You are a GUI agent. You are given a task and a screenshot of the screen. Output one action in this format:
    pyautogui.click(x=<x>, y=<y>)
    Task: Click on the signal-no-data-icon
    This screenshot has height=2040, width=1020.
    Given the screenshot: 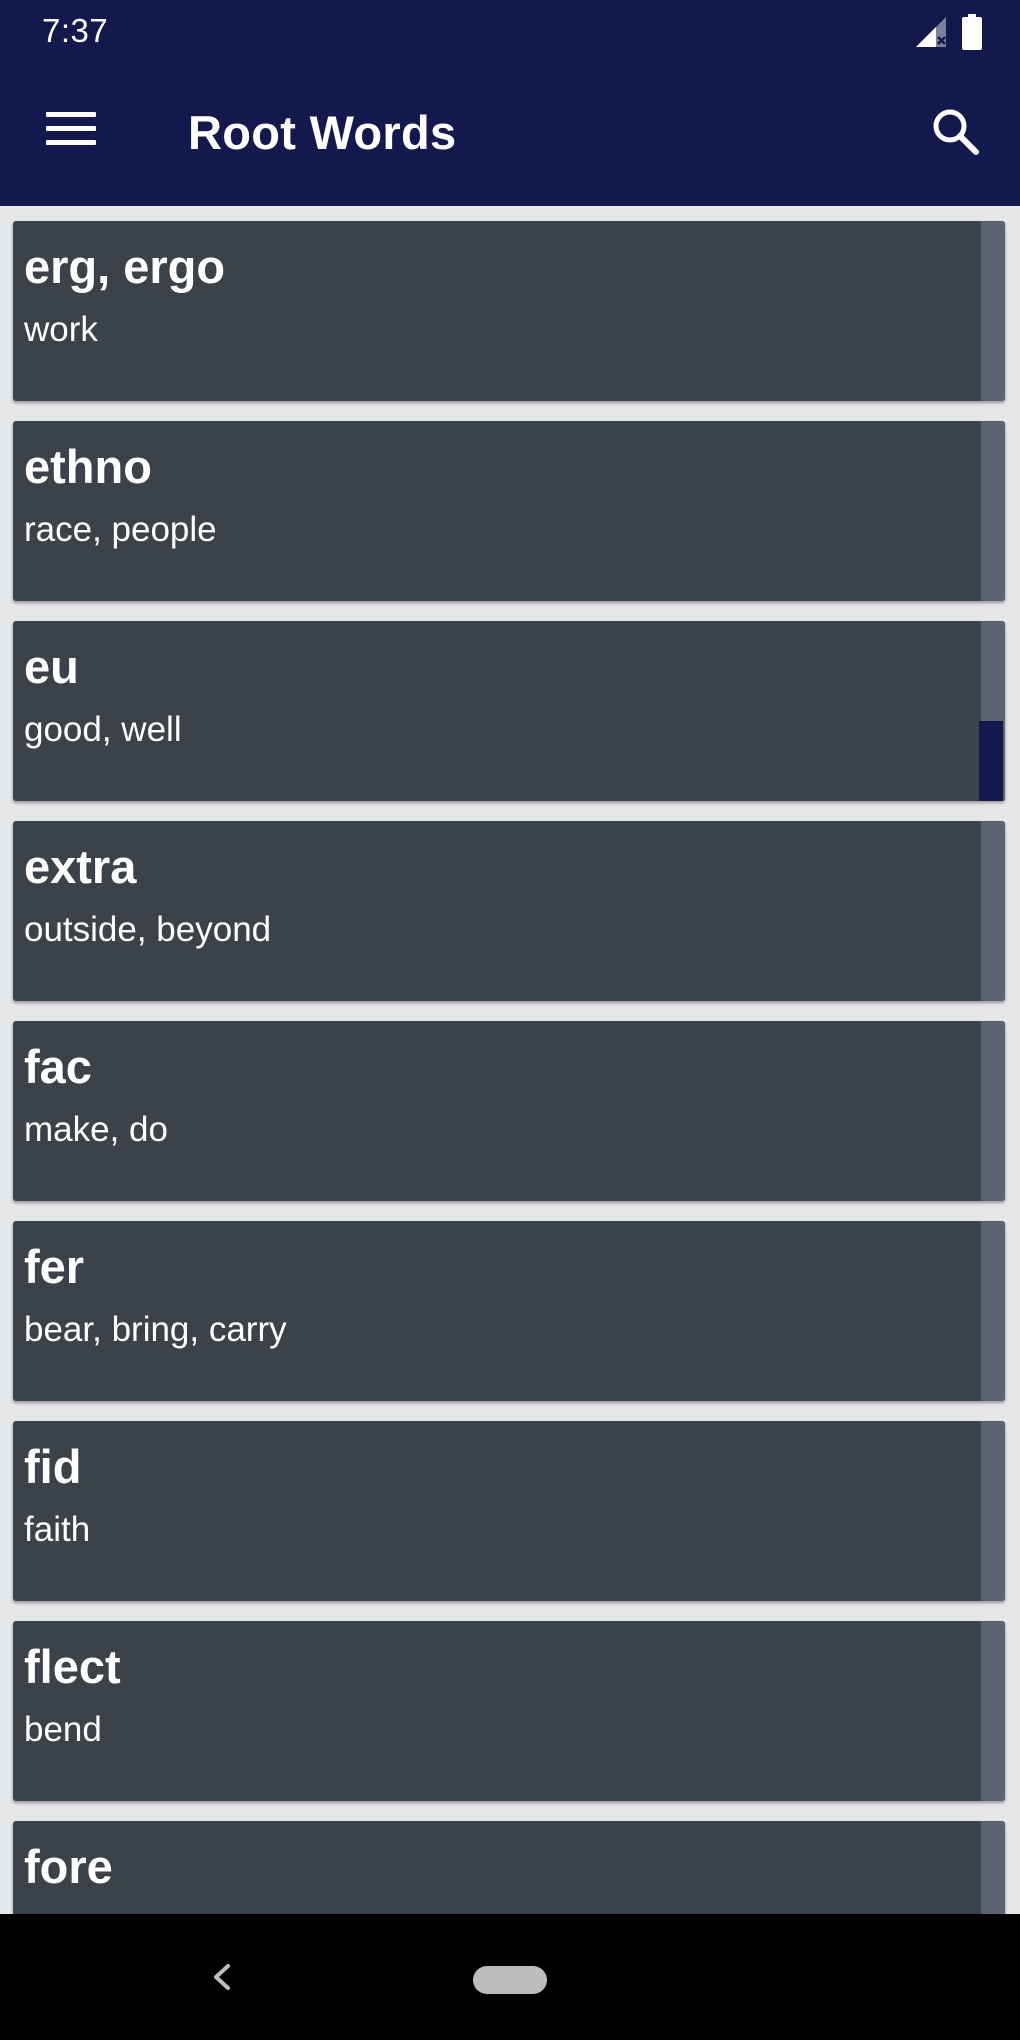 What is the action you would take?
    pyautogui.click(x=931, y=32)
    